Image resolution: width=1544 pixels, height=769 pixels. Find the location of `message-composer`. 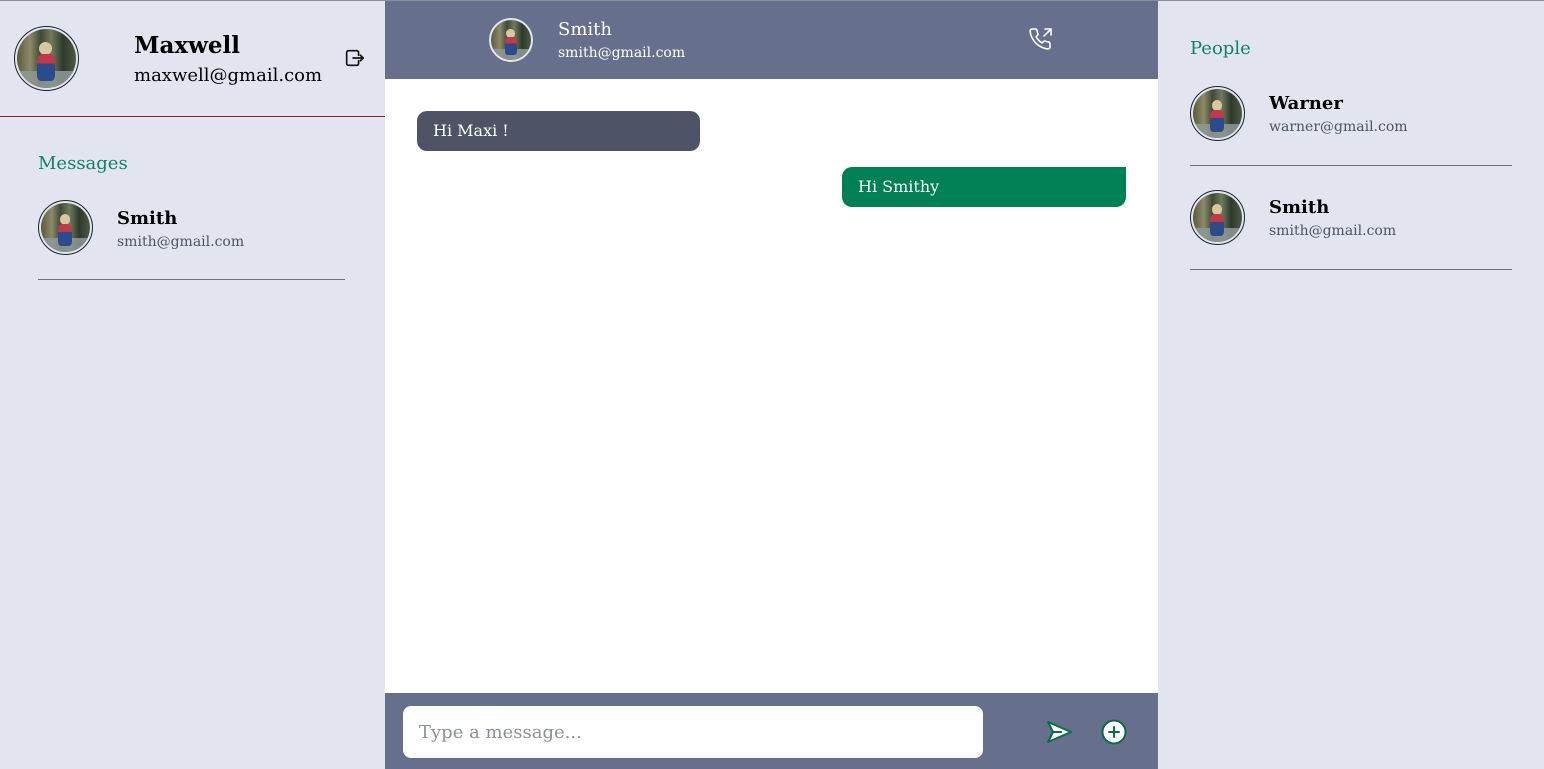

message-composer is located at coordinates (771, 731).